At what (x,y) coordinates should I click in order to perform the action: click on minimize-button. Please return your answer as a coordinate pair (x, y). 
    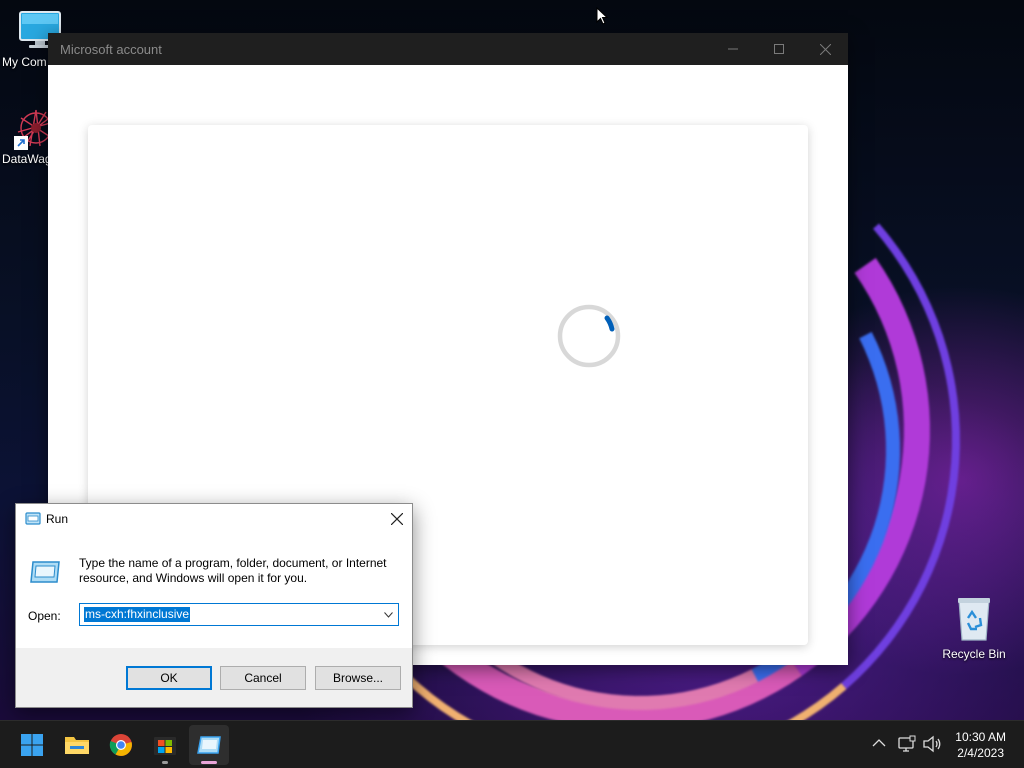
    Looking at the image, I should click on (733, 49).